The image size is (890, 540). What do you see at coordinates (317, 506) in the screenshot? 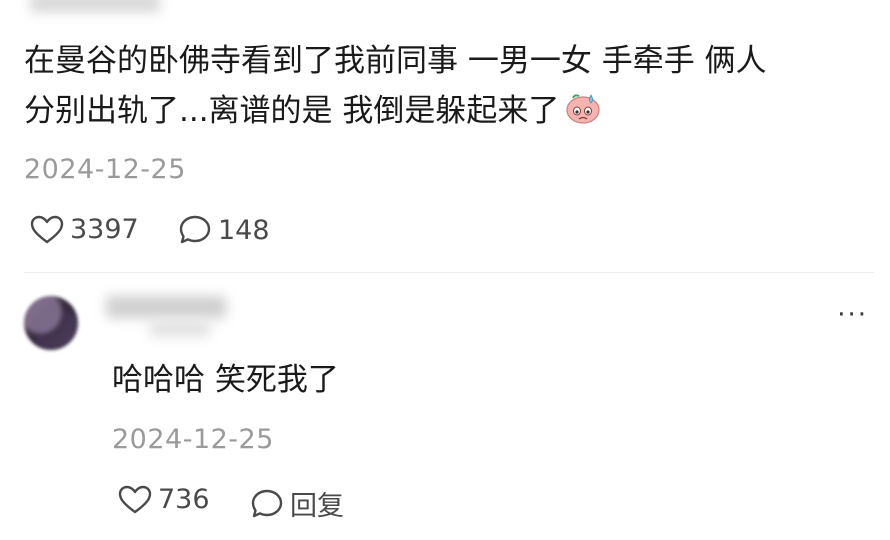
I see `reply-button-label: 回复` at bounding box center [317, 506].